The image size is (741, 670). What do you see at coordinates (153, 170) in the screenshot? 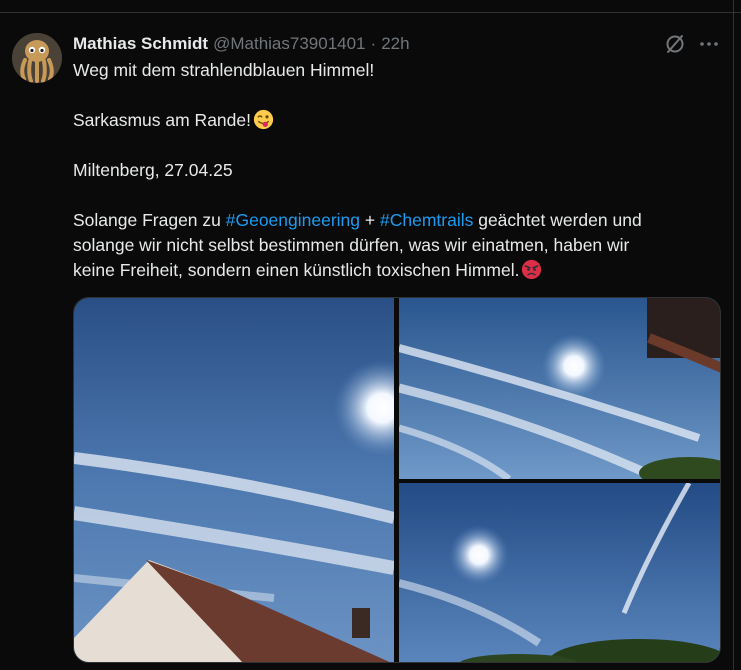
I see `text-line: Miltenberg, 27.04.25` at bounding box center [153, 170].